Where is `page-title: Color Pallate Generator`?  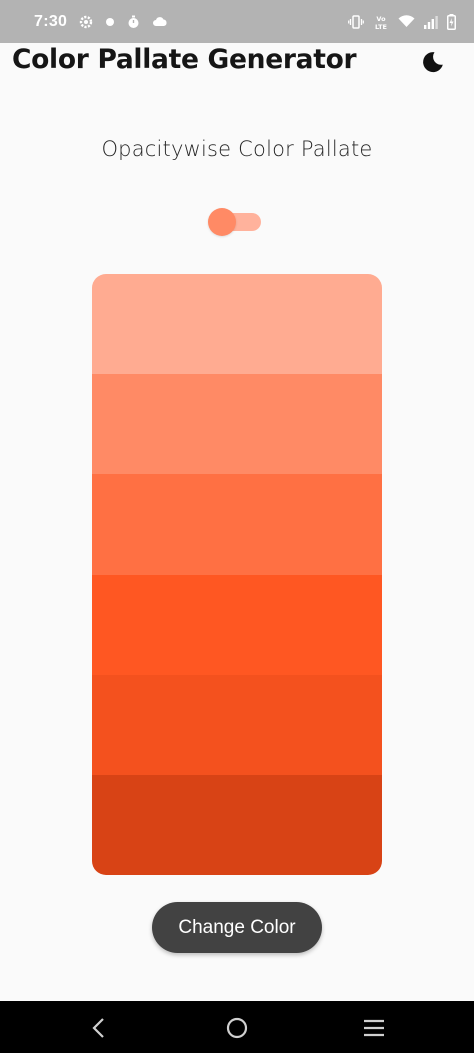 page-title: Color Pallate Generator is located at coordinates (184, 59).